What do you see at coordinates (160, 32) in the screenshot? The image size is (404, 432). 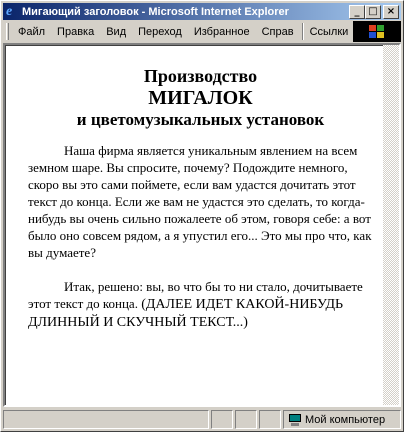 I see `menu-go: Переход` at bounding box center [160, 32].